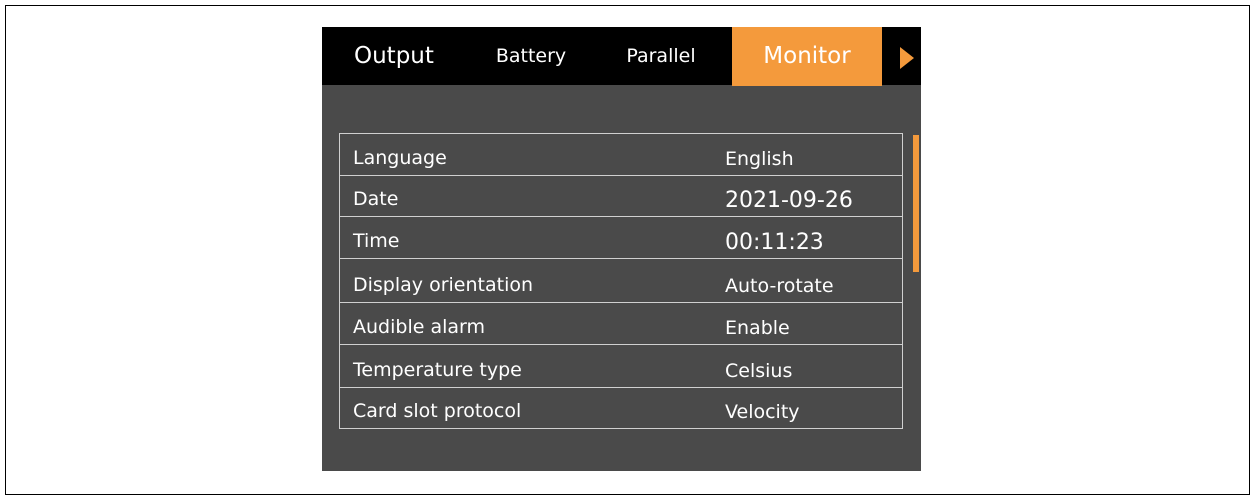  What do you see at coordinates (621, 408) in the screenshot?
I see `setting-row-card-slot-protocol: Card slot protocol Velocity` at bounding box center [621, 408].